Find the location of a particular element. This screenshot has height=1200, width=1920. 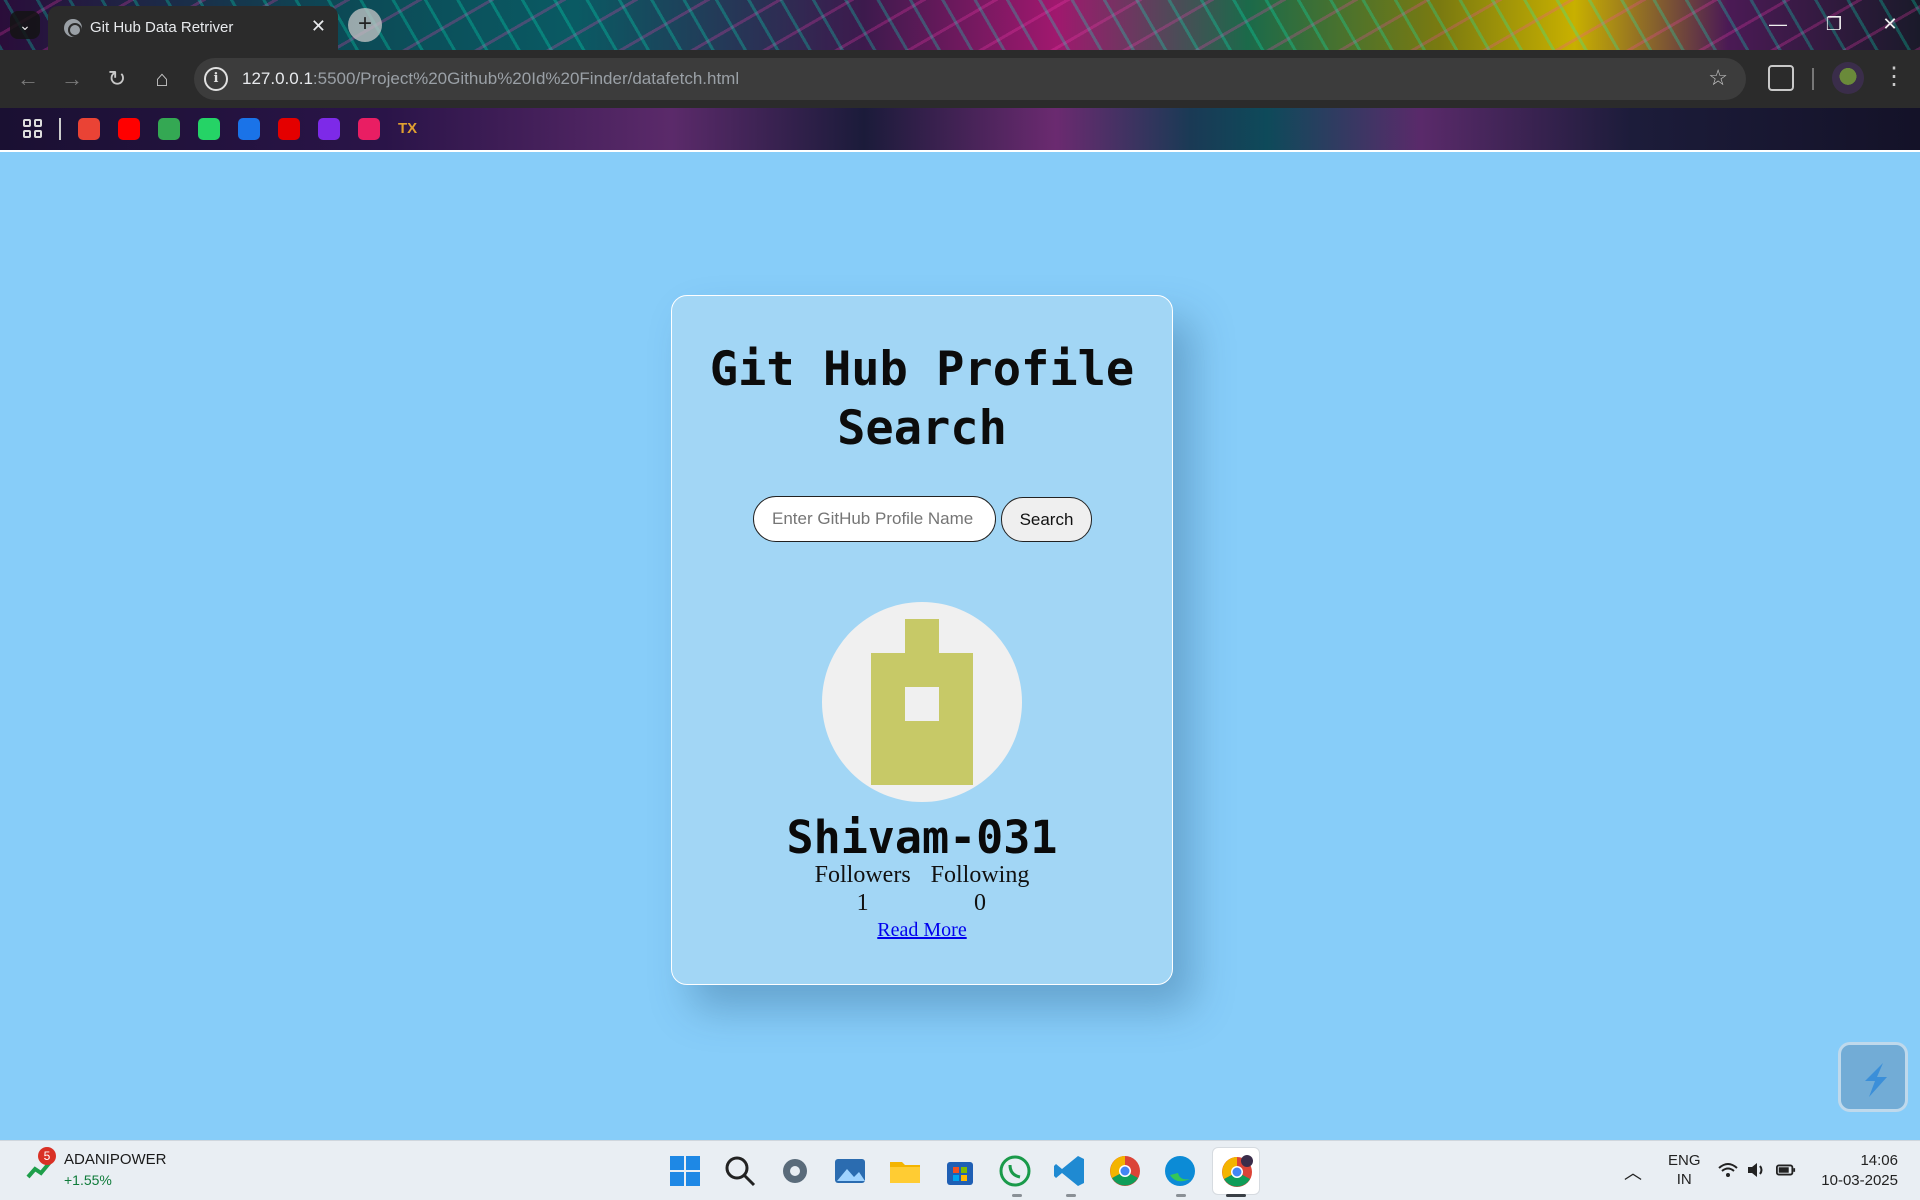

bookmark-play-icon is located at coordinates (249, 129).